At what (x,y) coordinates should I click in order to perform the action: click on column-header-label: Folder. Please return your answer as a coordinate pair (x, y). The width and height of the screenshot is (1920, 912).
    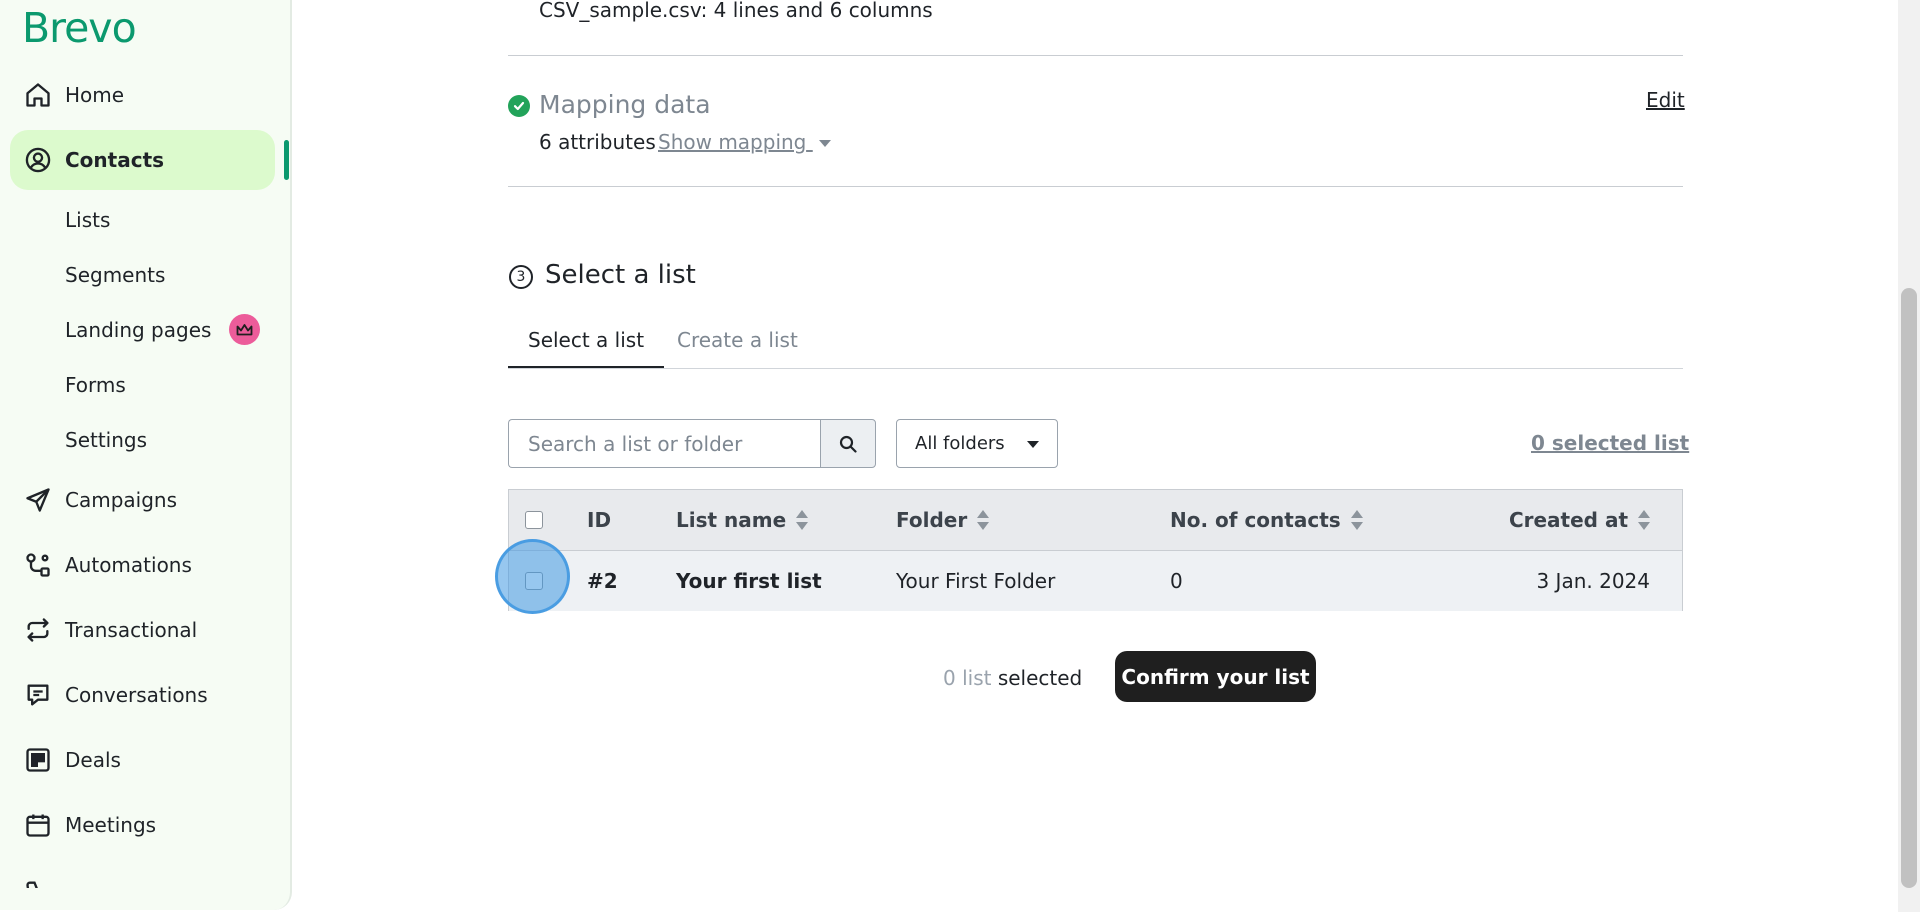
    Looking at the image, I should click on (932, 520).